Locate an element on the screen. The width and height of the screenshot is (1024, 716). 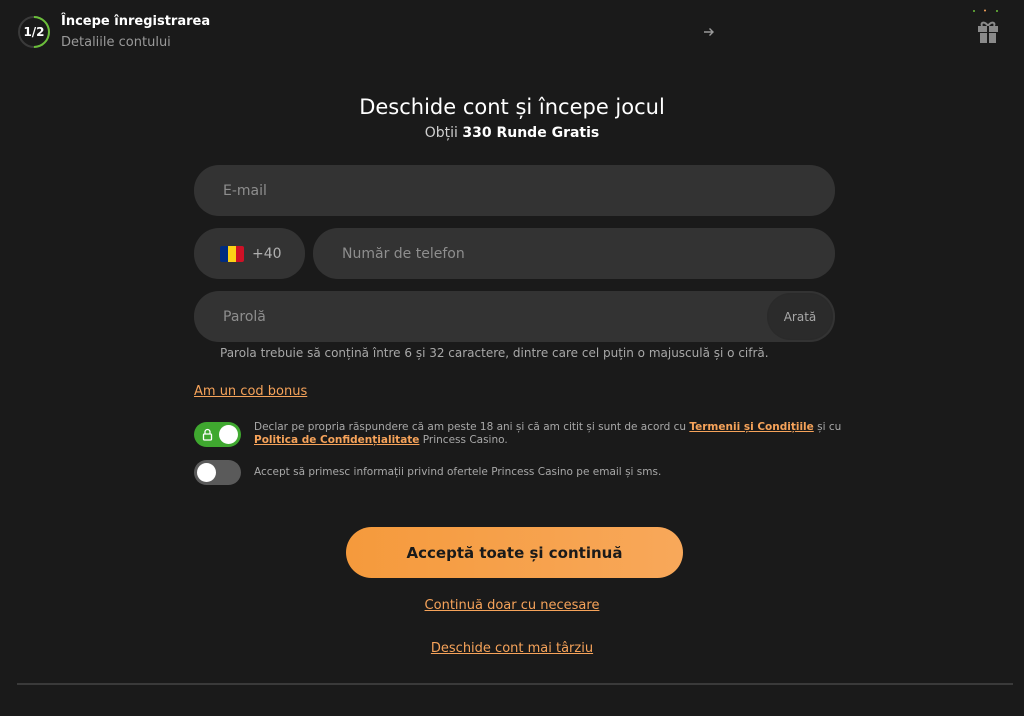
register-later-link: Deschide cont mai târziu is located at coordinates (512, 648).